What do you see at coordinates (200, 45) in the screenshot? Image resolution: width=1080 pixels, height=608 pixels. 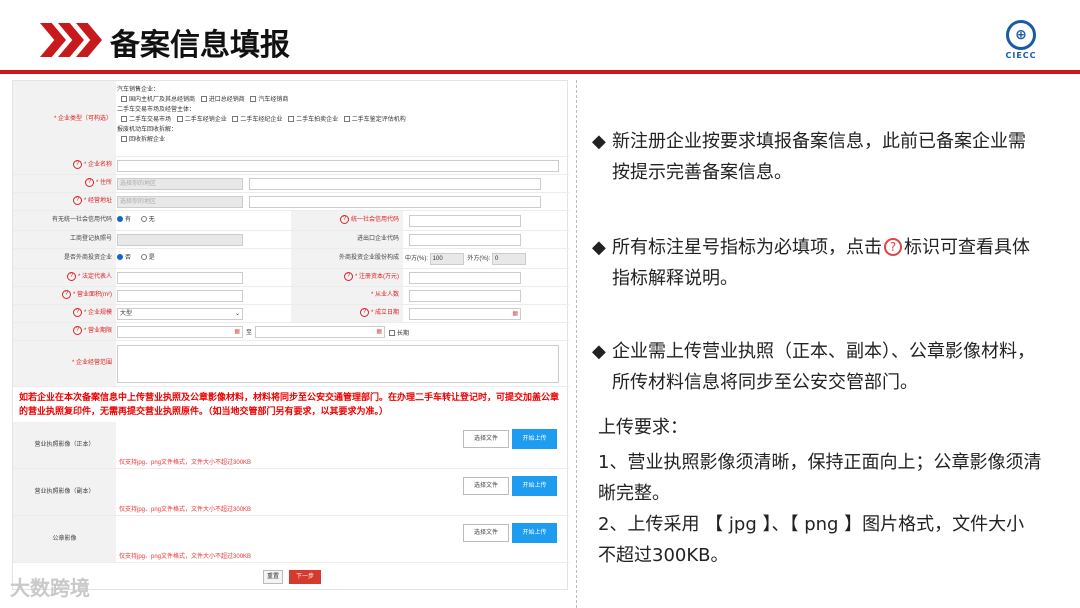 I see `page-title: 备案信息填报` at bounding box center [200, 45].